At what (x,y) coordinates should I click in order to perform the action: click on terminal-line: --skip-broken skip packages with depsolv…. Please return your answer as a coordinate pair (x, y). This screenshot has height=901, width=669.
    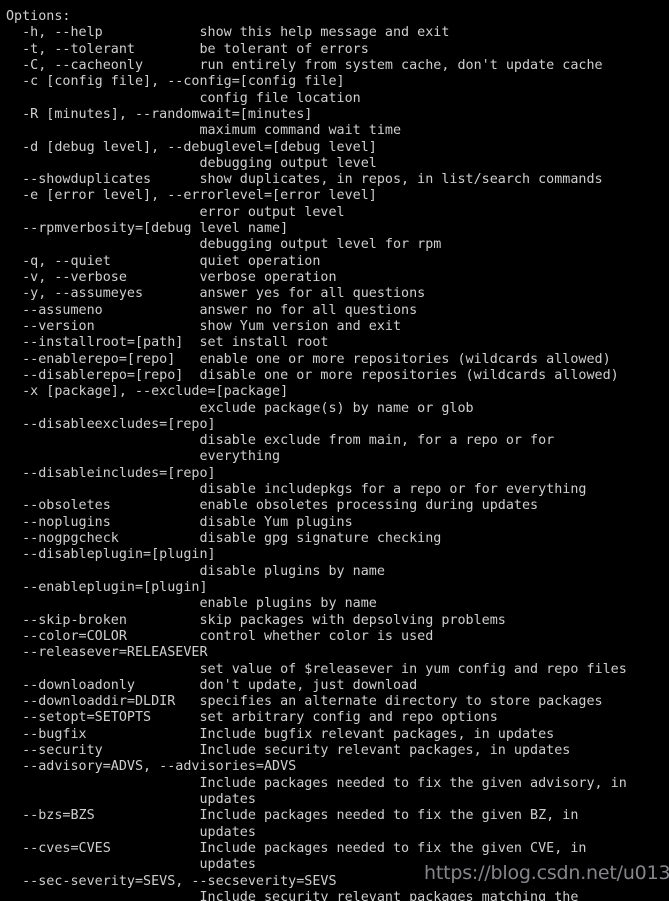
    Looking at the image, I should click on (256, 620).